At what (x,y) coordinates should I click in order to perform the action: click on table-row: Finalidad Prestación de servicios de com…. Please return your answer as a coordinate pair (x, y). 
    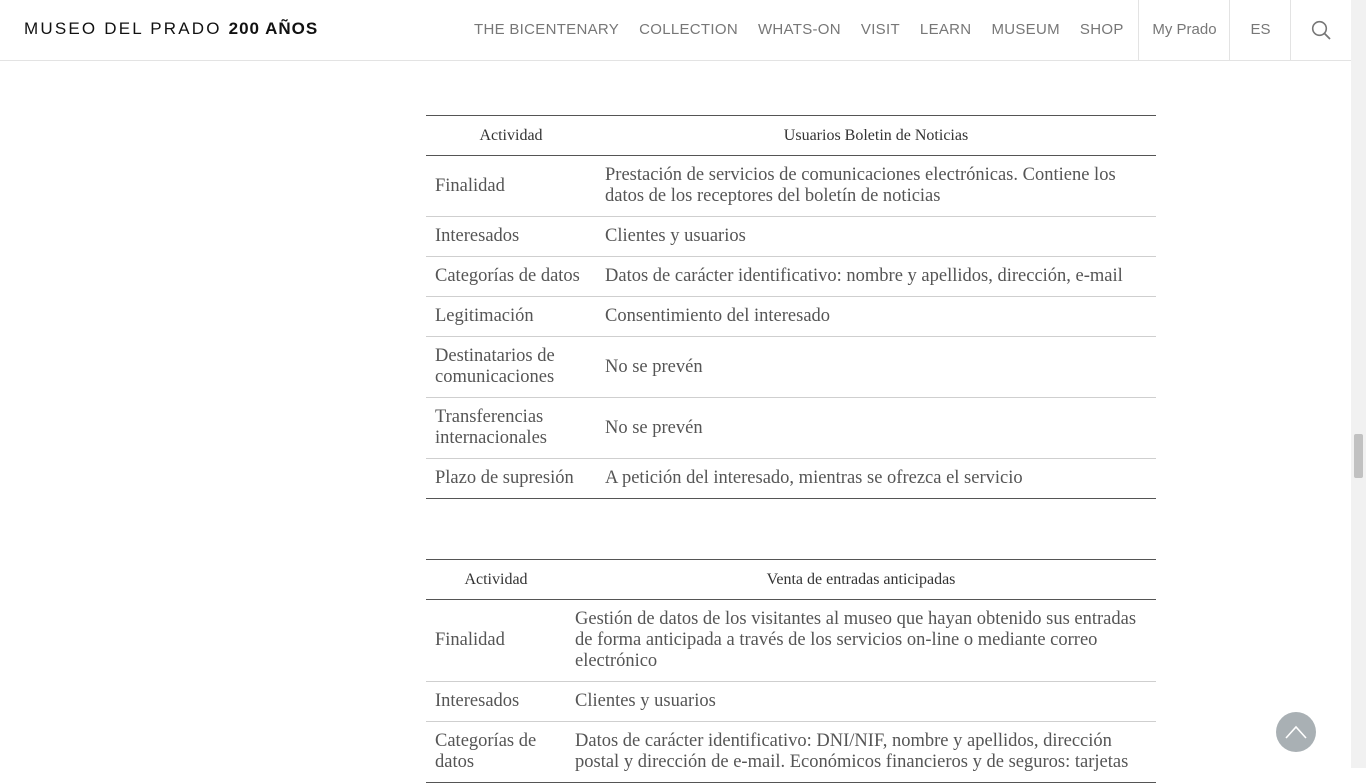
    Looking at the image, I should click on (791, 186).